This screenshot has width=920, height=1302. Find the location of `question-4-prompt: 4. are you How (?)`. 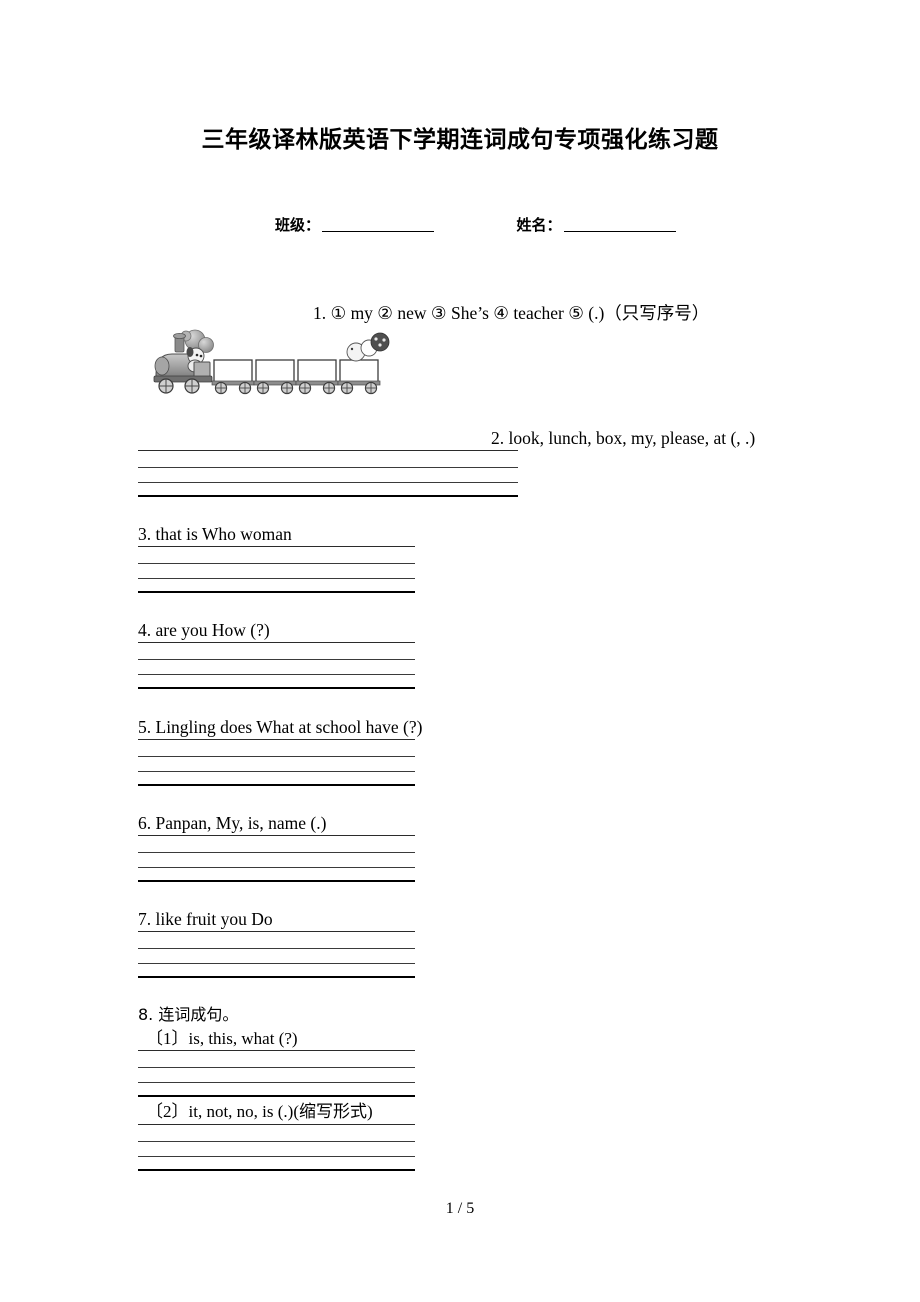

question-4-prompt: 4. are you How (?) is located at coordinates (204, 630).